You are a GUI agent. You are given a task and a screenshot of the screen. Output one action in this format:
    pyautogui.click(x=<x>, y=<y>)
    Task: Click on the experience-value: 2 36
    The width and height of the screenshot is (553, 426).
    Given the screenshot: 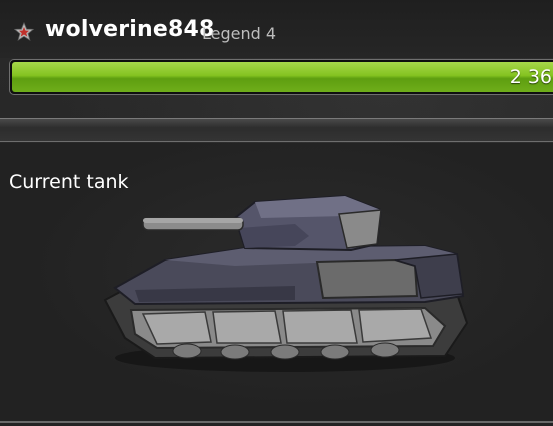 What is the action you would take?
    pyautogui.click(x=530, y=77)
    